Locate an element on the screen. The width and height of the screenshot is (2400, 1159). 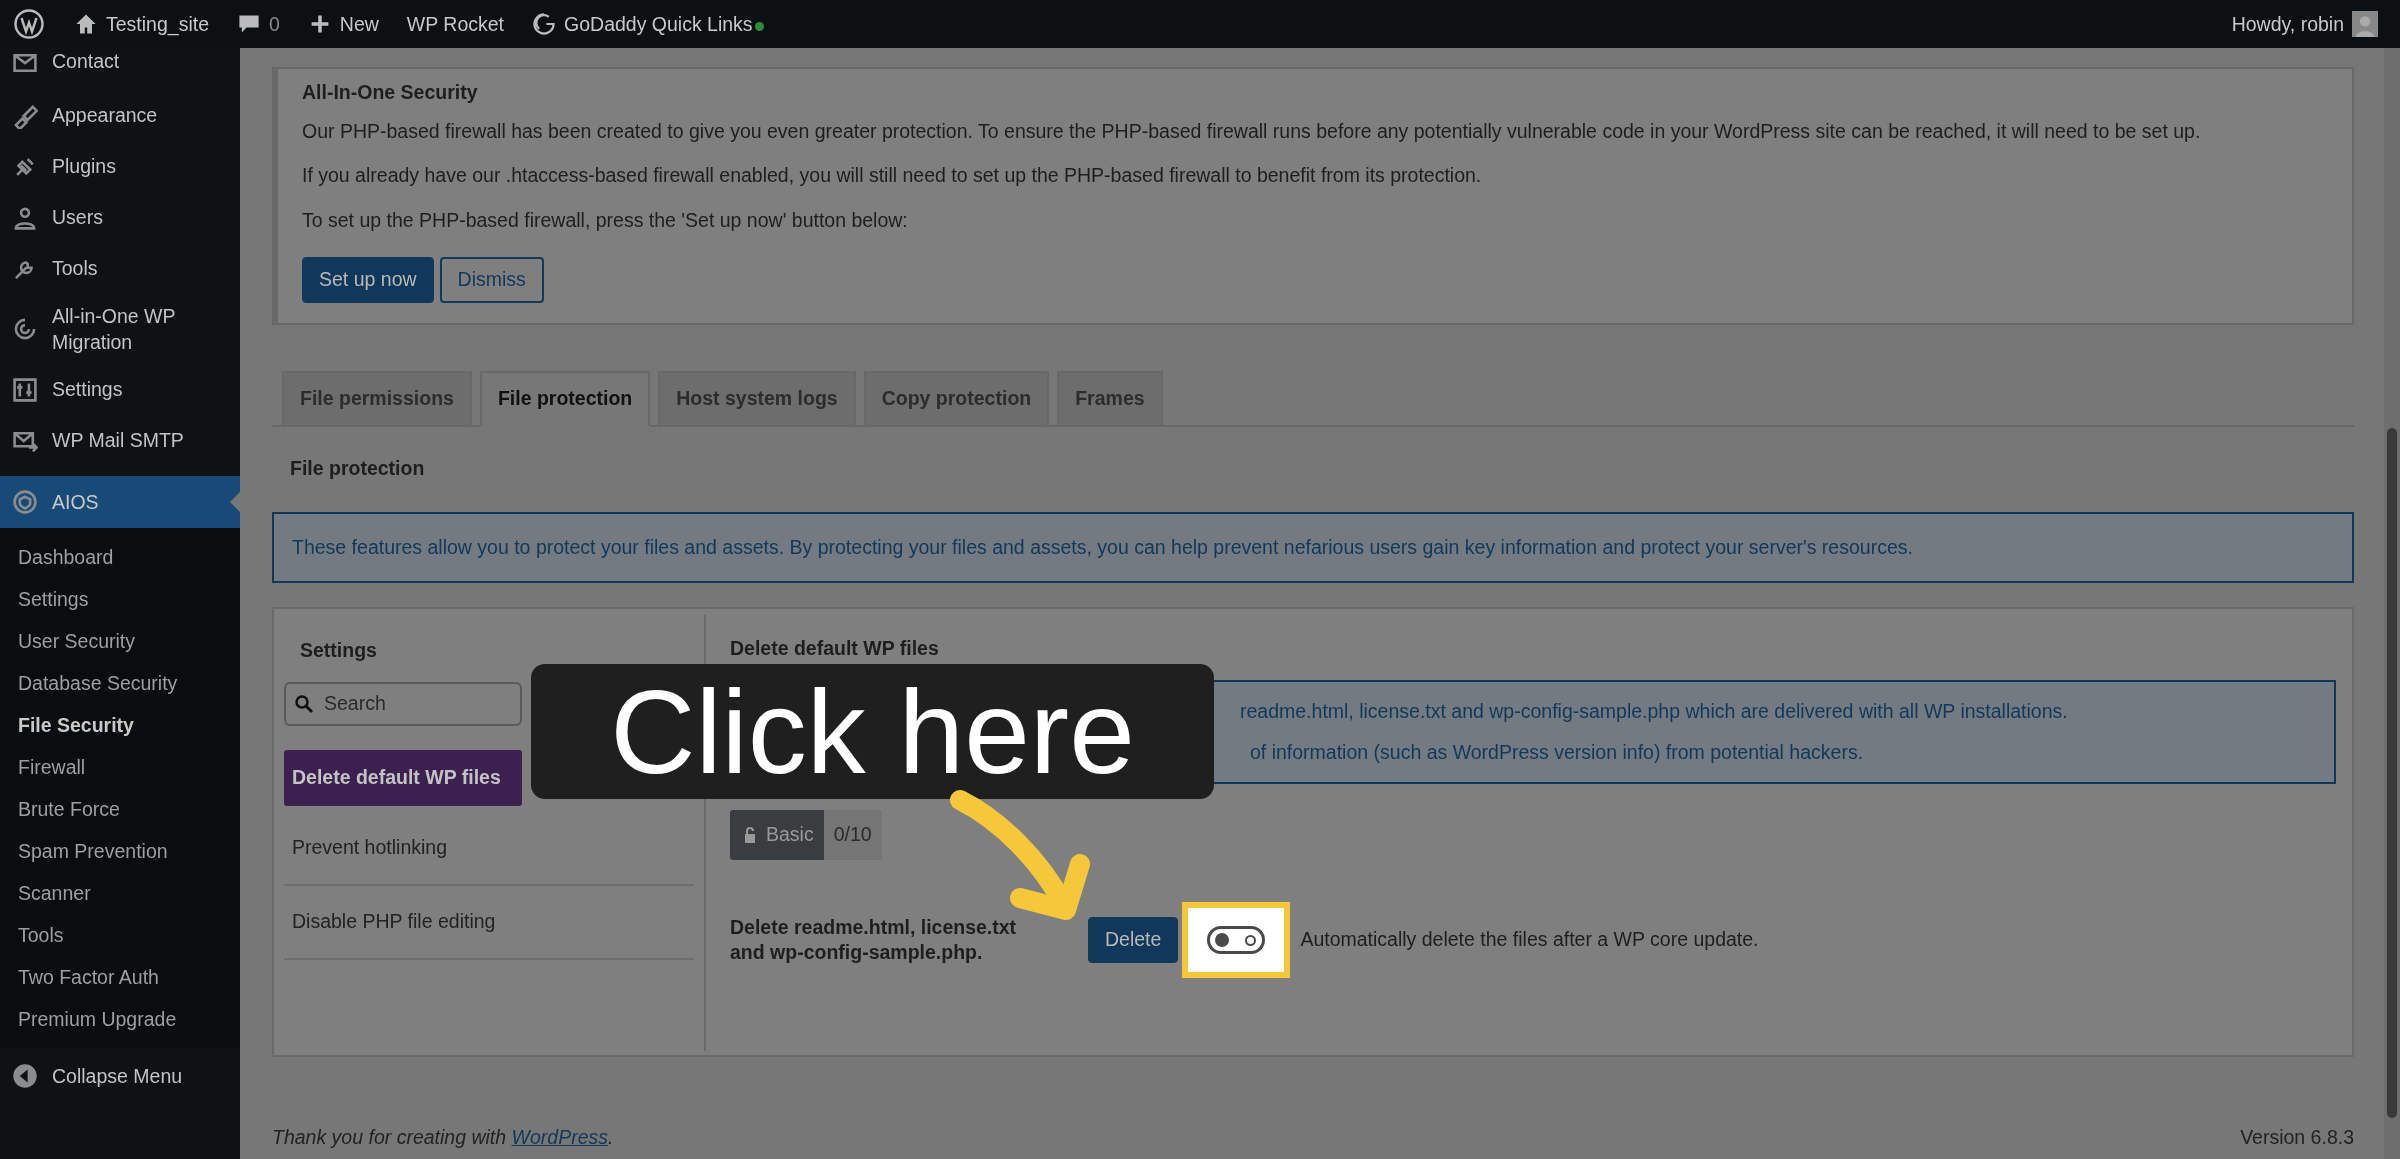
submenu-item: Settings is located at coordinates (120, 599).